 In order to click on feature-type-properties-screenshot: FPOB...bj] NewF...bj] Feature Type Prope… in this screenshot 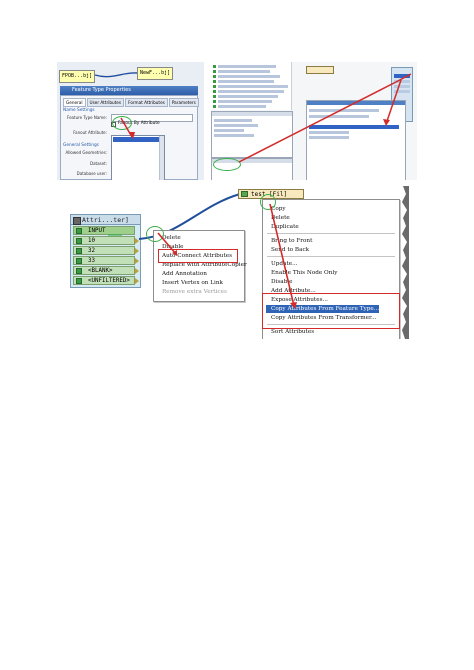, I will do `click(130, 121)`.